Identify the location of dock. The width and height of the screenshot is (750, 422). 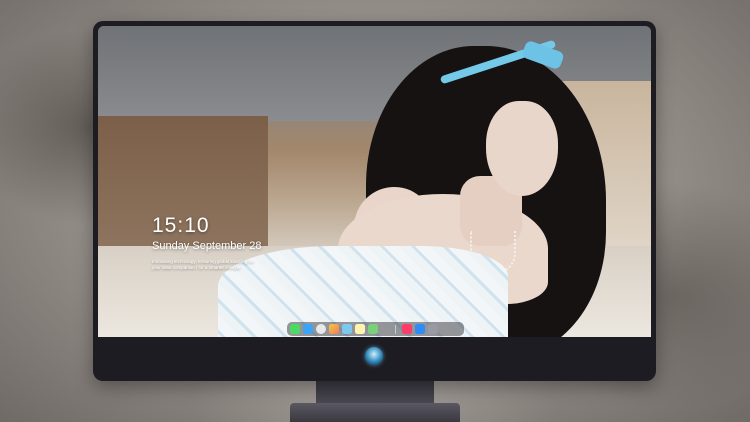
(375, 329).